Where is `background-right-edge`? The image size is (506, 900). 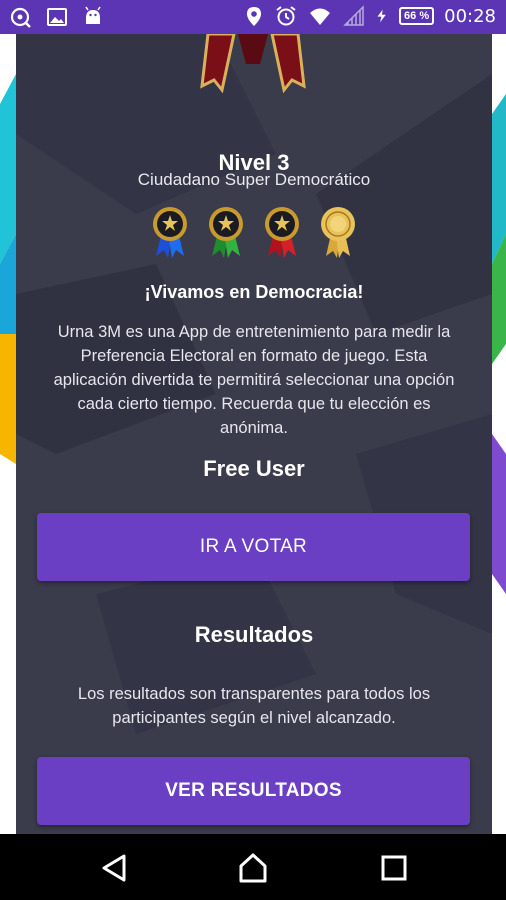
background-right-edge is located at coordinates (499, 434).